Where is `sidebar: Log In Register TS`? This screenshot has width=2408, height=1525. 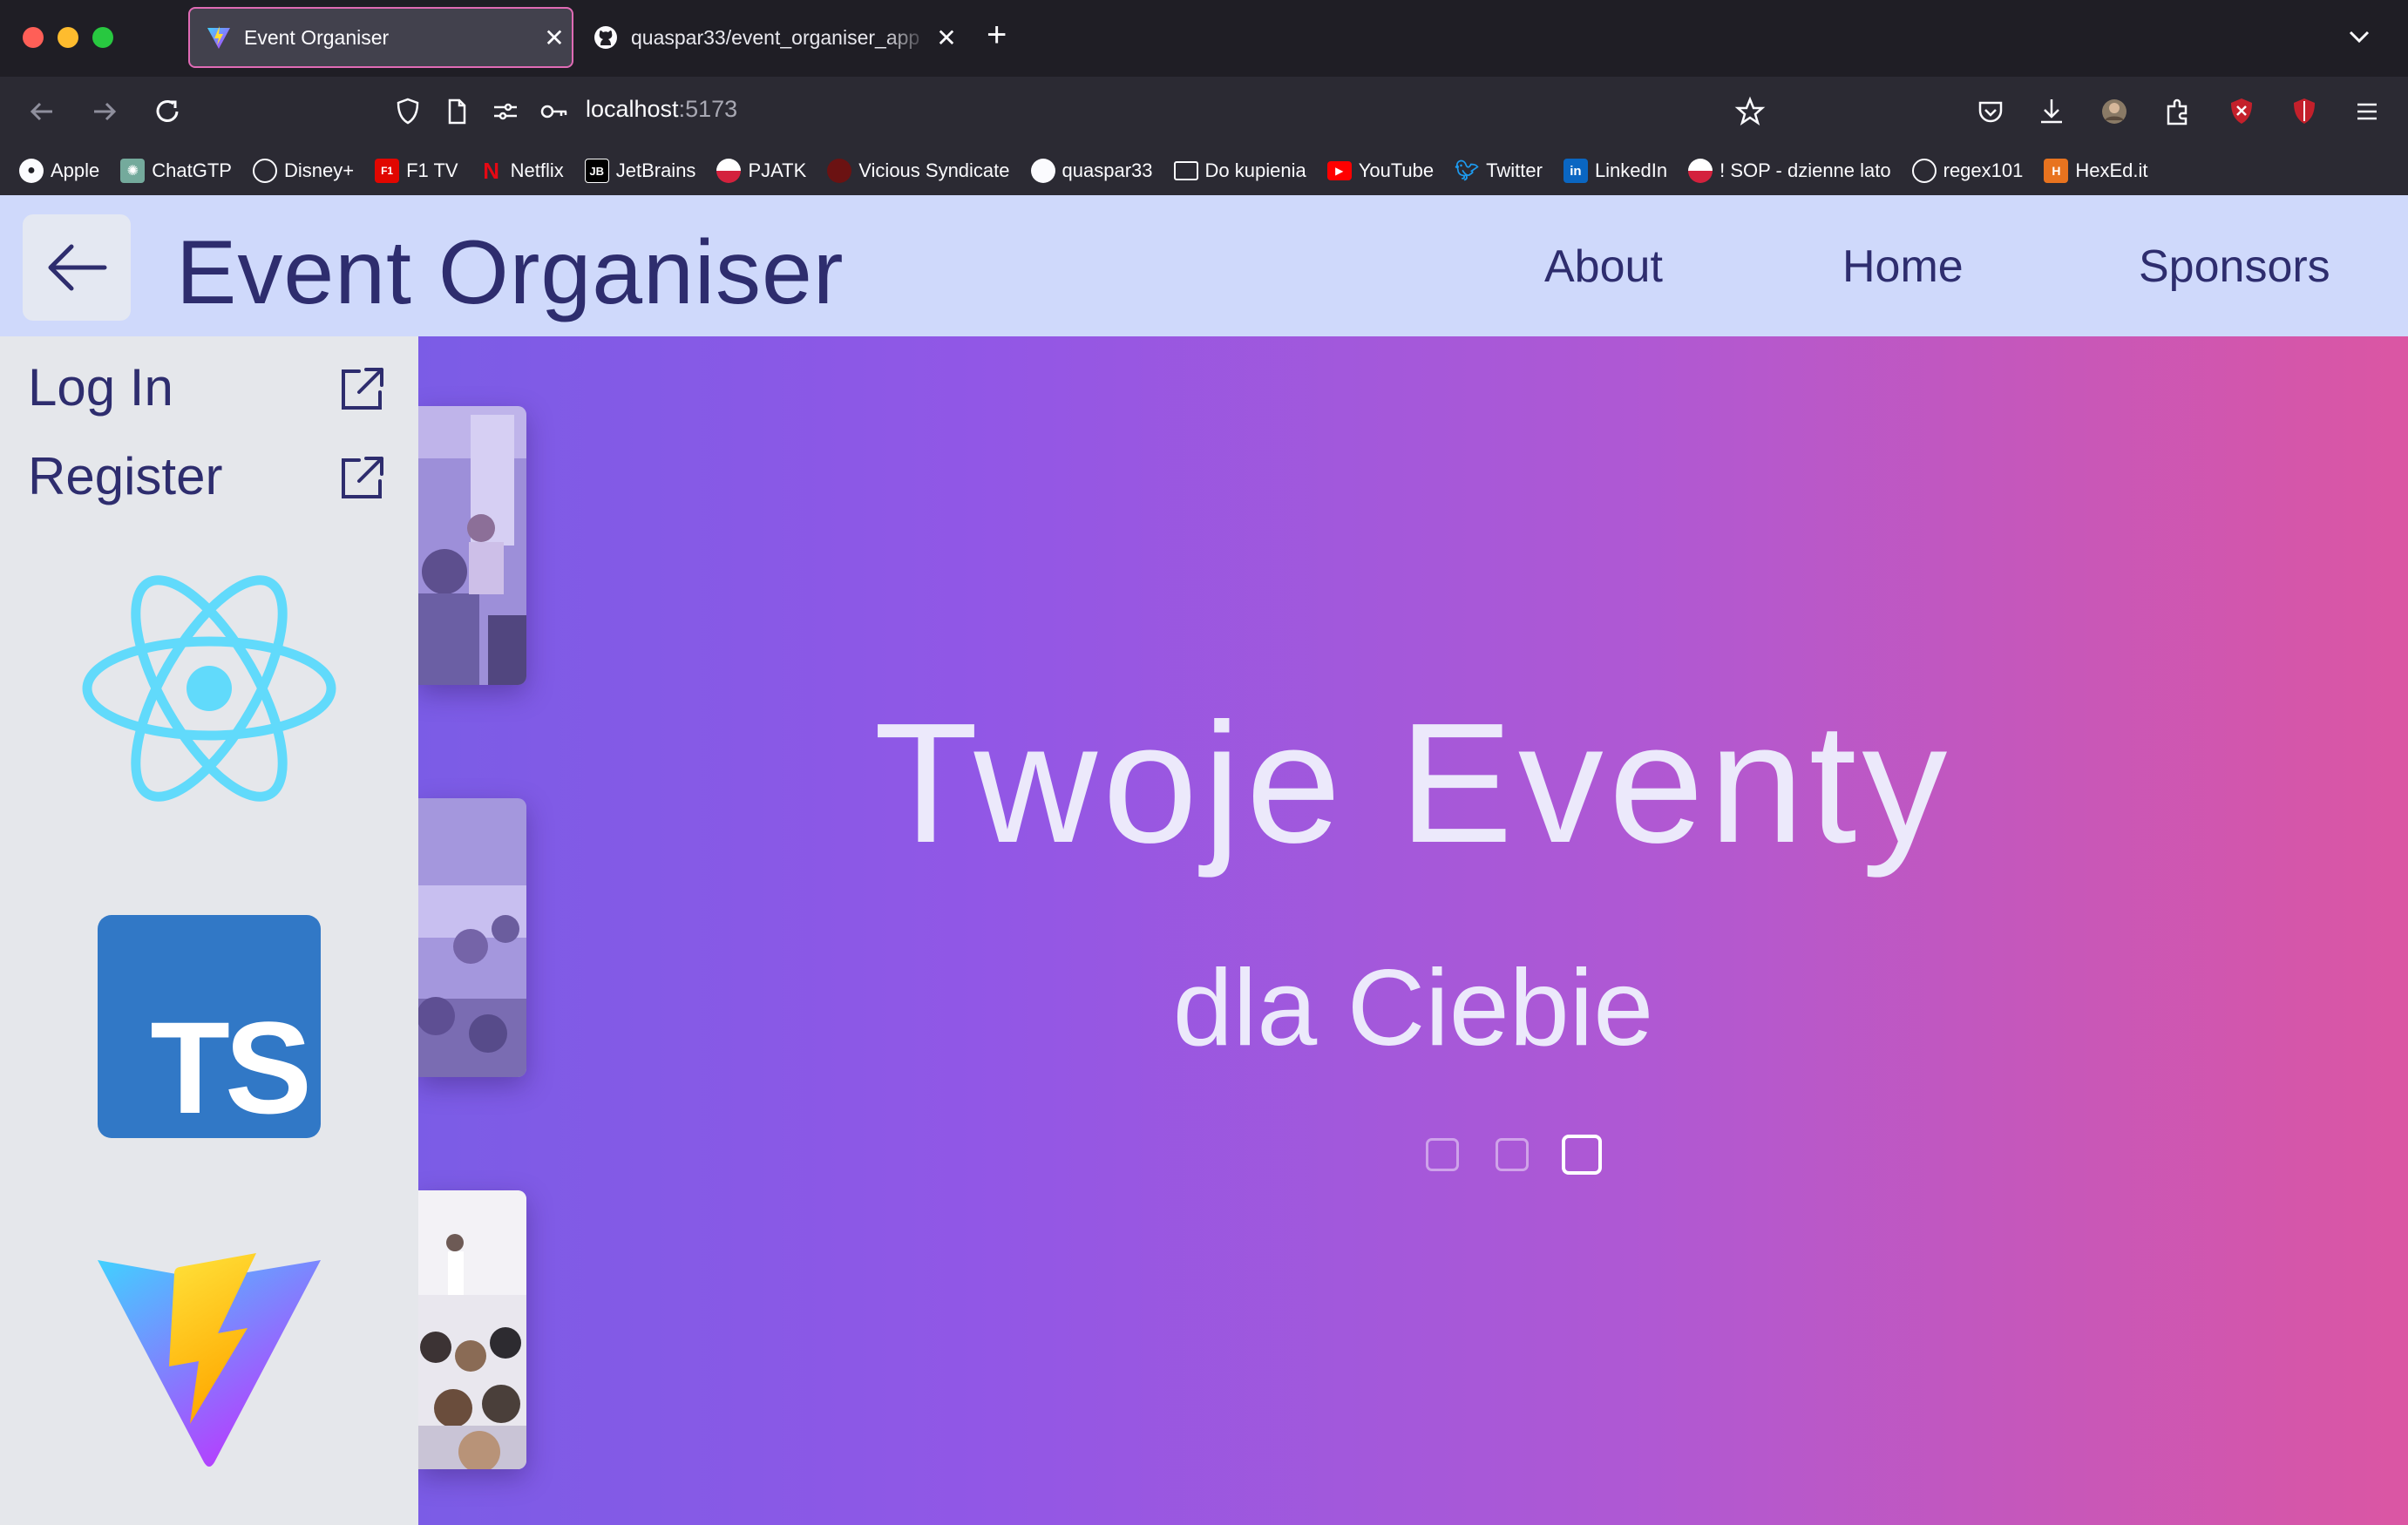
sidebar: Log In Register TS is located at coordinates (209, 930).